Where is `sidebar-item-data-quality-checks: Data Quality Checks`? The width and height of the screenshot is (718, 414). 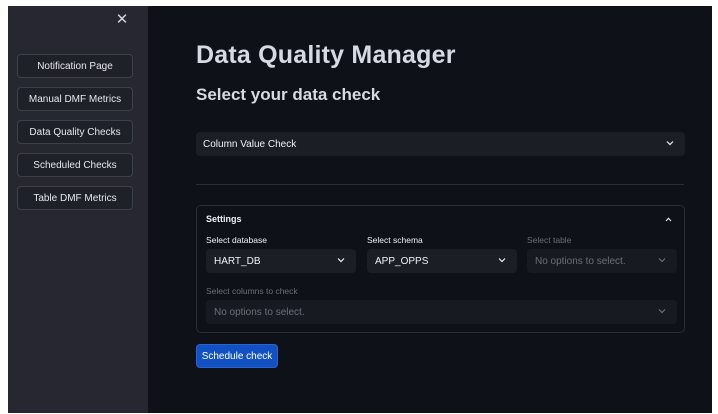 sidebar-item-data-quality-checks: Data Quality Checks is located at coordinates (75, 132).